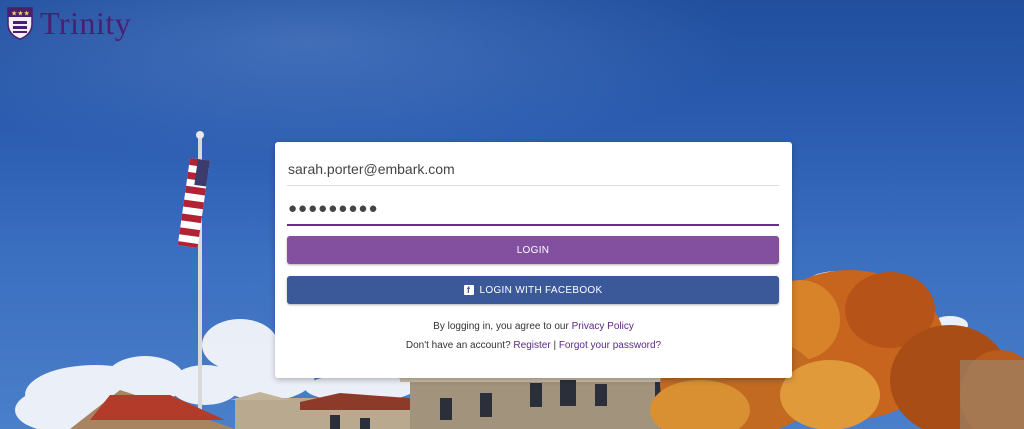 This screenshot has width=1024, height=429. Describe the element at coordinates (468, 290) in the screenshot. I see `facebook-icon: f` at that location.